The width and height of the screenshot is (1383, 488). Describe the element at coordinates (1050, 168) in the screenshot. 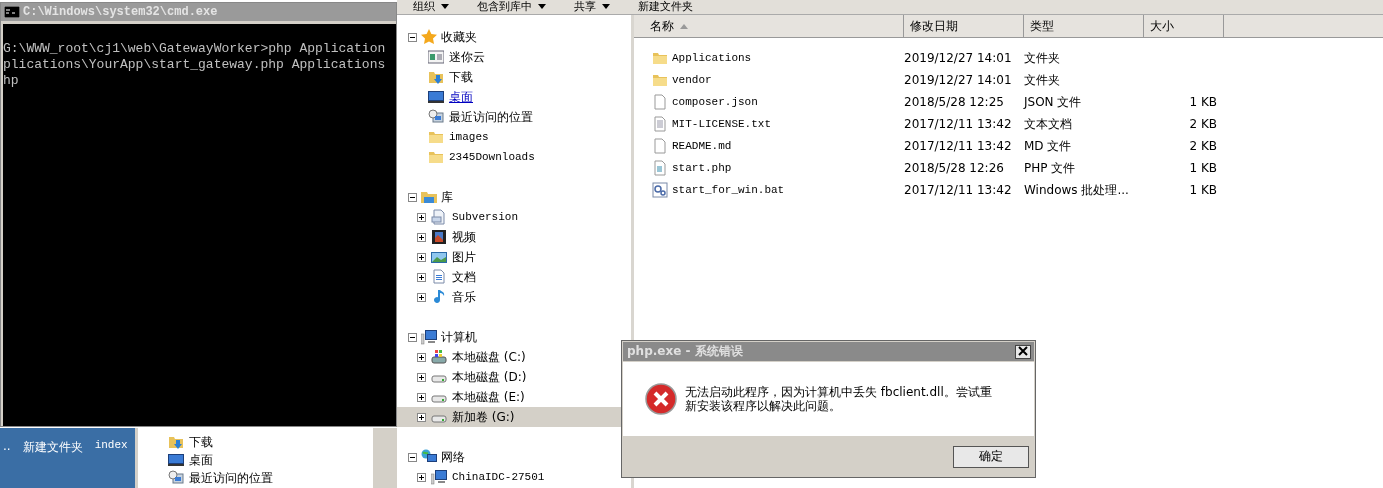

I see `type-cell-text: PHP 文件` at that location.